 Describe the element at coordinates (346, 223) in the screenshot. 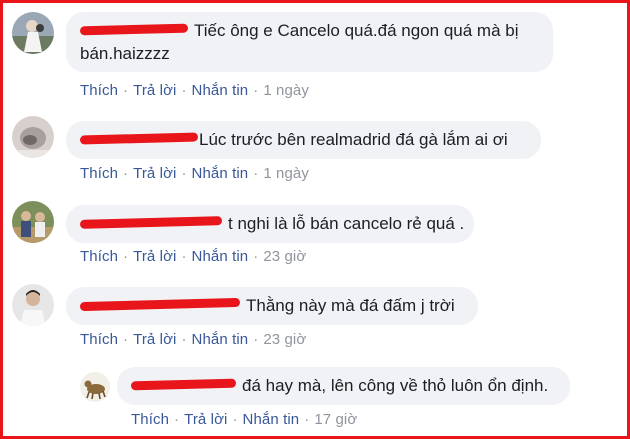

I see `comment-text-3: t nghi là lỗ bán cancelo rẻ quá .` at that location.